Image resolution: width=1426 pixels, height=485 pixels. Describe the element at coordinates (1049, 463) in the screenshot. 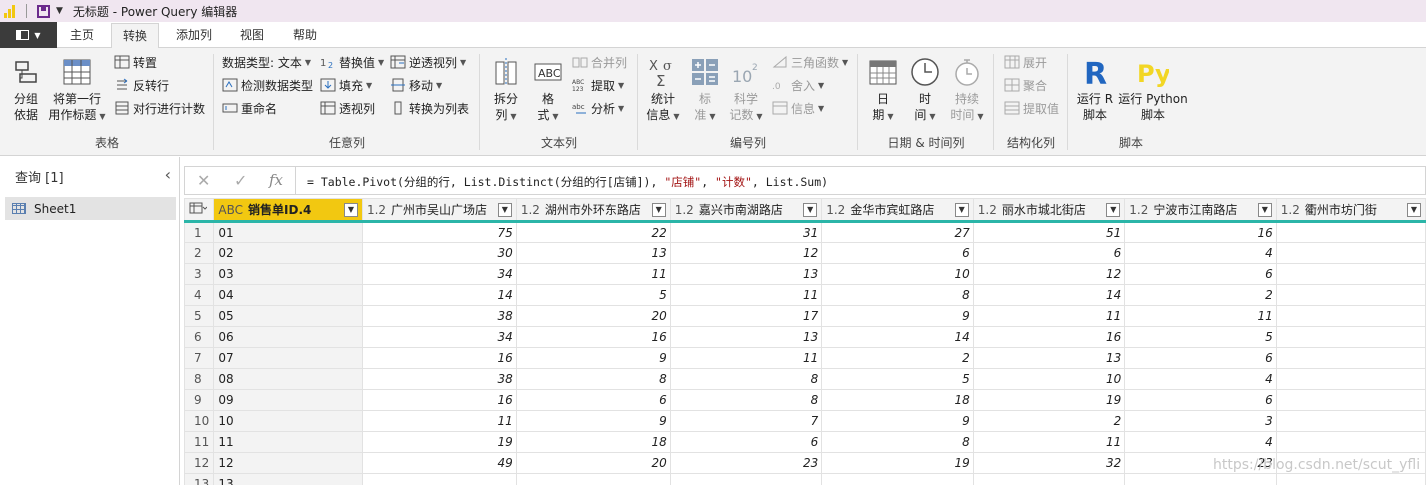

I see `table-cell: 32` at that location.